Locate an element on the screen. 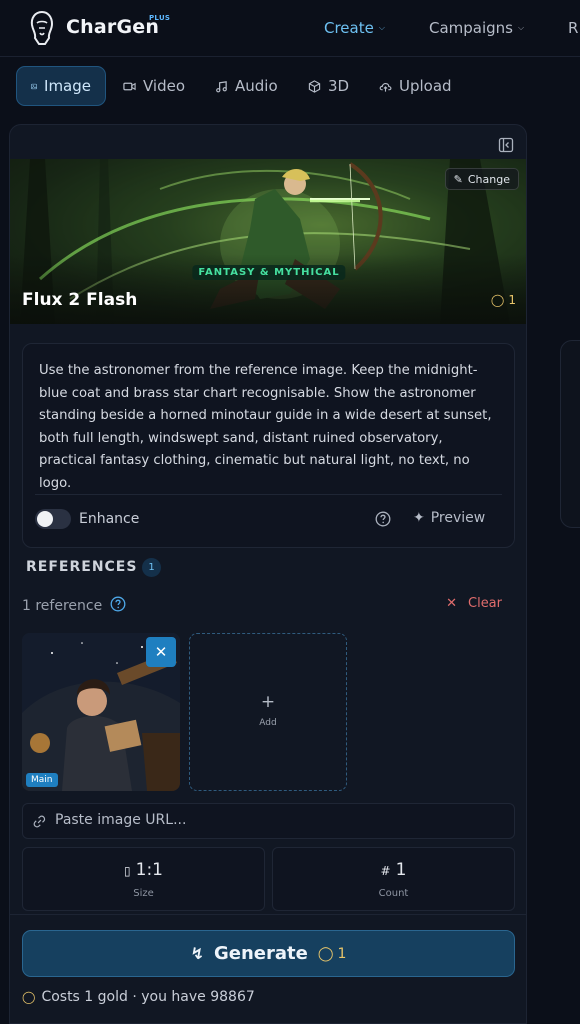 This screenshot has width=580, height=1024. enhance-label: Enhance is located at coordinates (109, 519).